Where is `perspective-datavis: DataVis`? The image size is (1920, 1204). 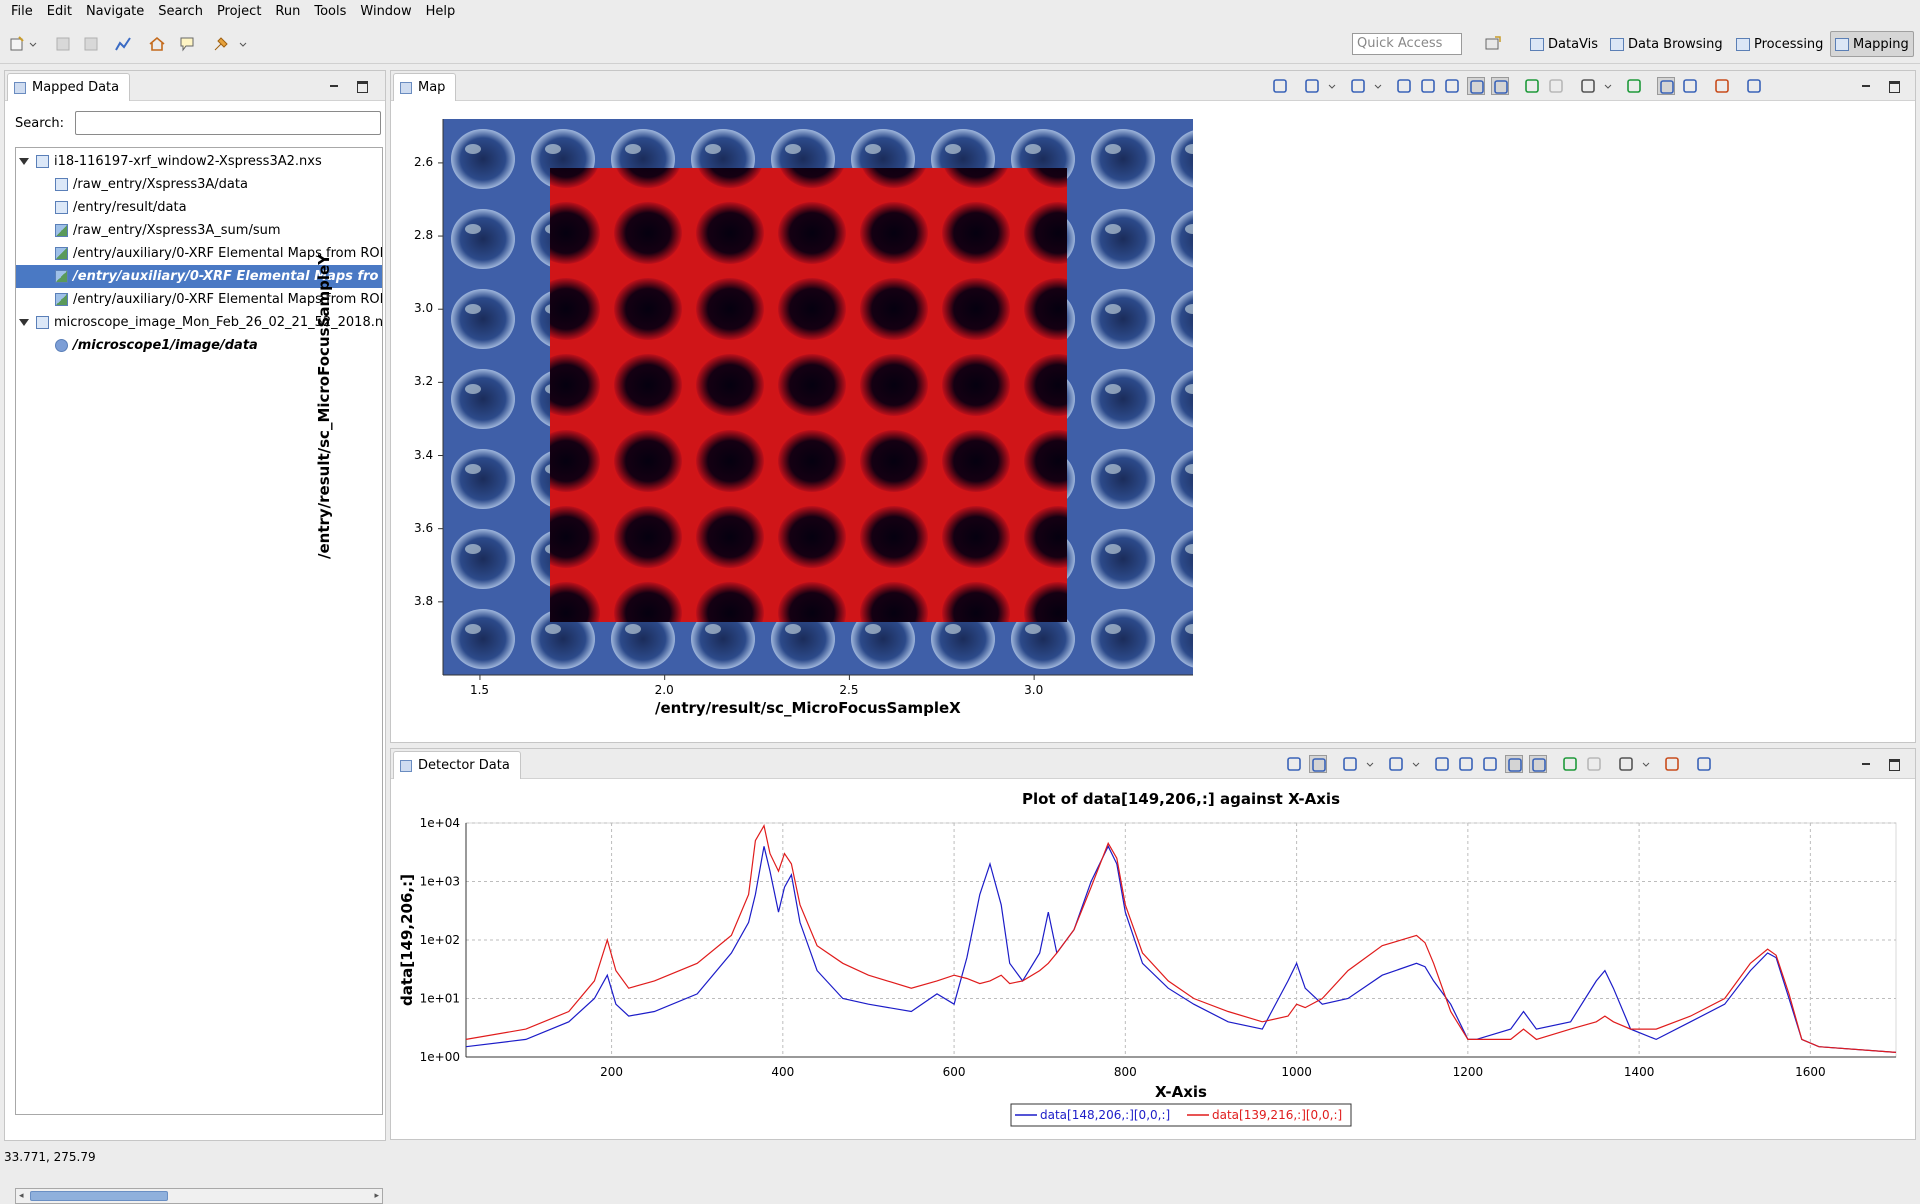 perspective-datavis: DataVis is located at coordinates (1564, 44).